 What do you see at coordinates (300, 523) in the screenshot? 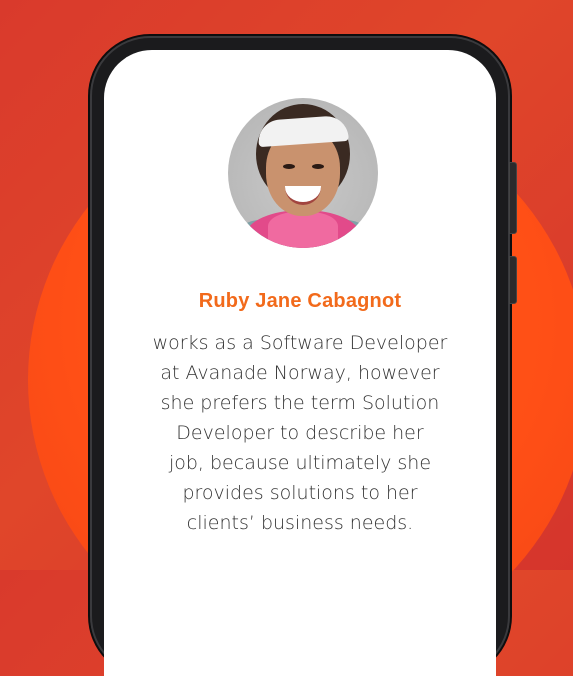
I see `bio-line: clients’ business needs.` at bounding box center [300, 523].